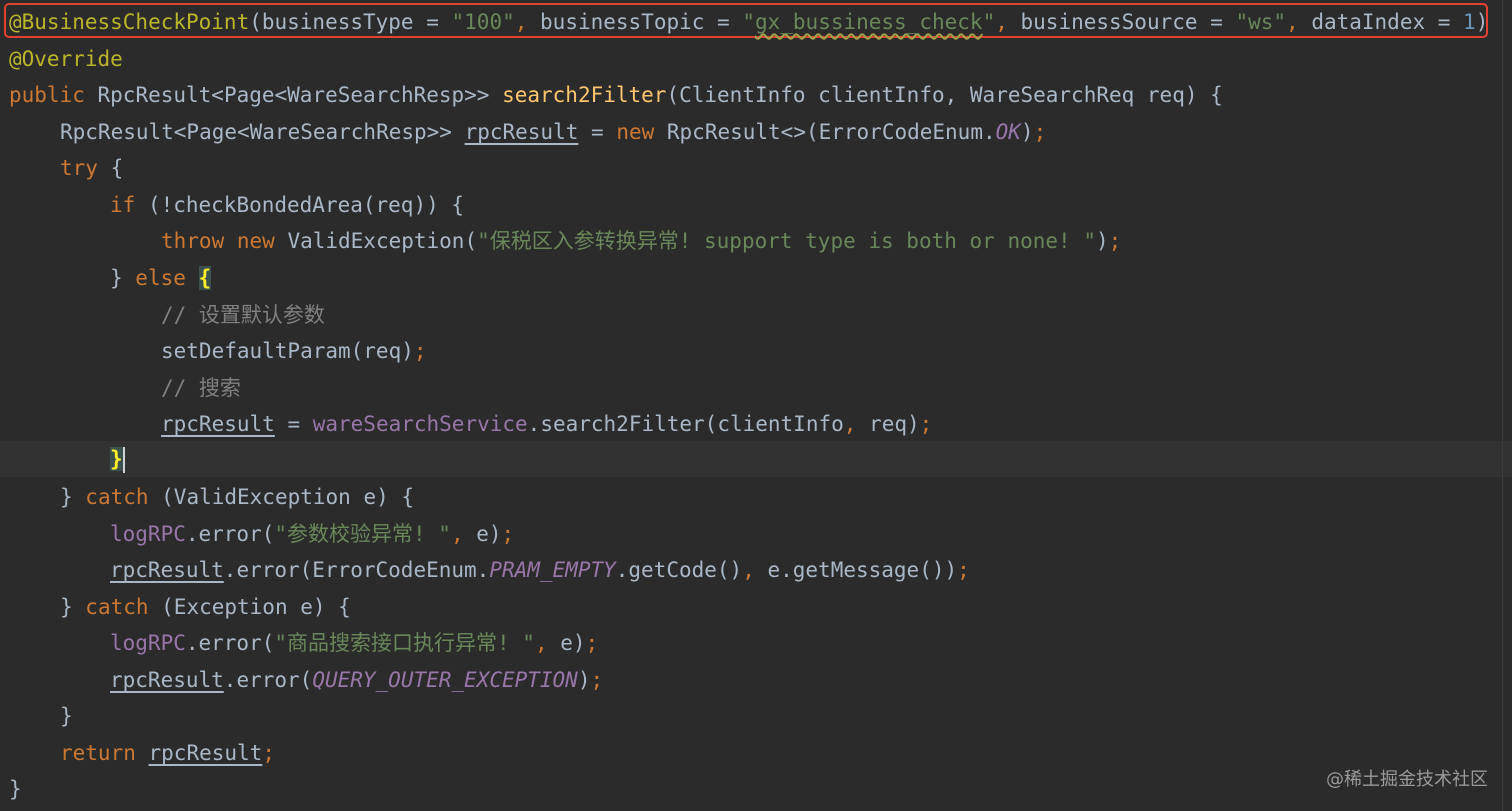 This screenshot has width=1512, height=811. I want to click on matched-brace: }, so click(116, 459).